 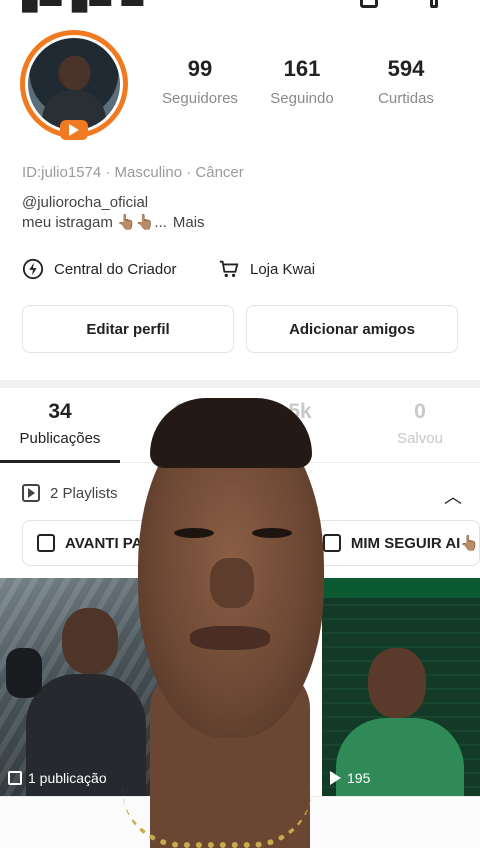 I want to click on edit-profile-button: Editar perfil, so click(x=128, y=329).